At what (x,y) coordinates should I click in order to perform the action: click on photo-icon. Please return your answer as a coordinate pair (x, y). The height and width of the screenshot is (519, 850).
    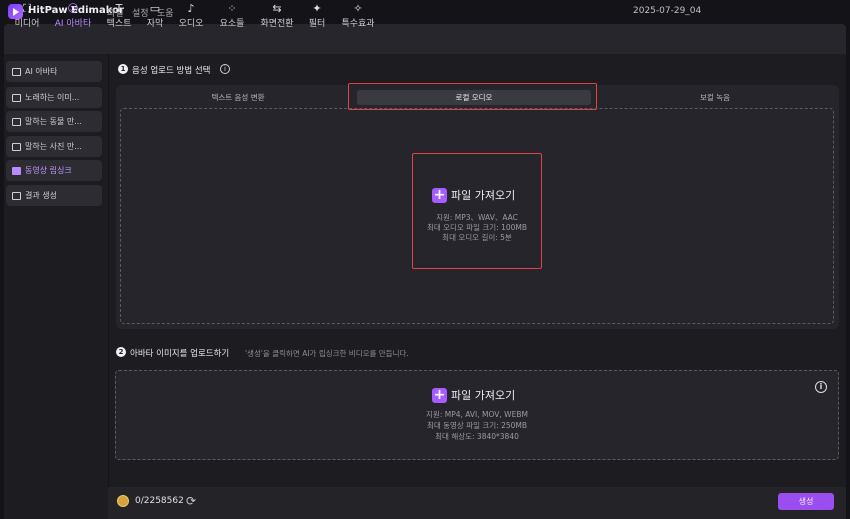
    Looking at the image, I should click on (16, 146).